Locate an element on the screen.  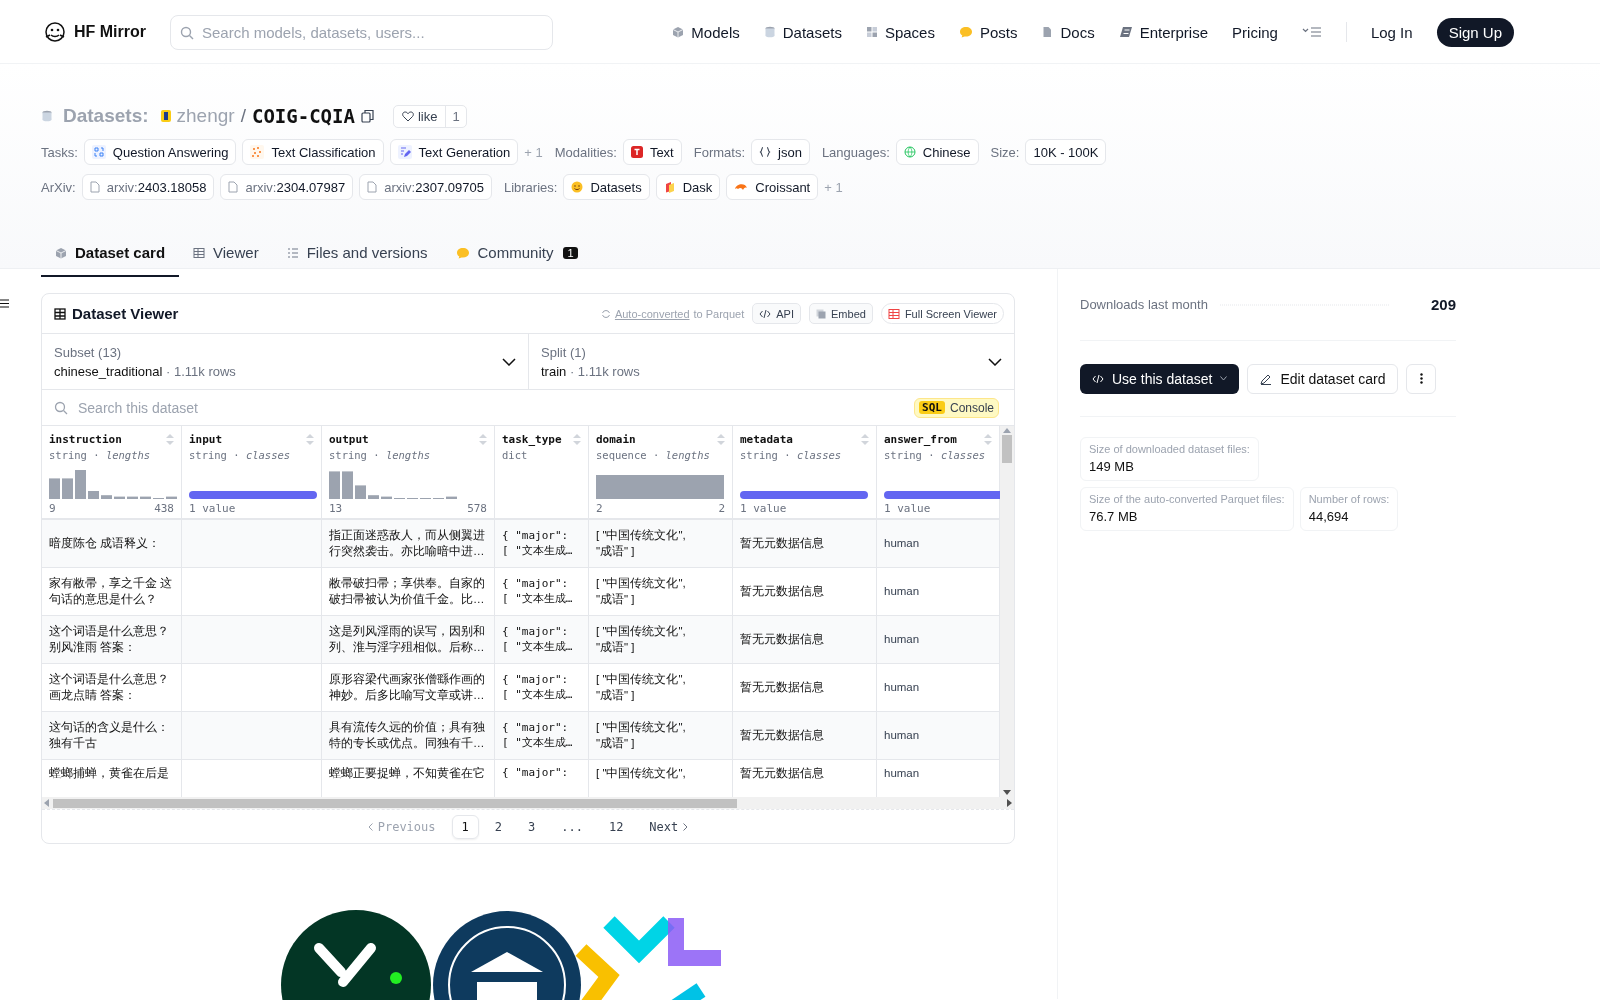
scroll-right-icon is located at coordinates (1009, 803).